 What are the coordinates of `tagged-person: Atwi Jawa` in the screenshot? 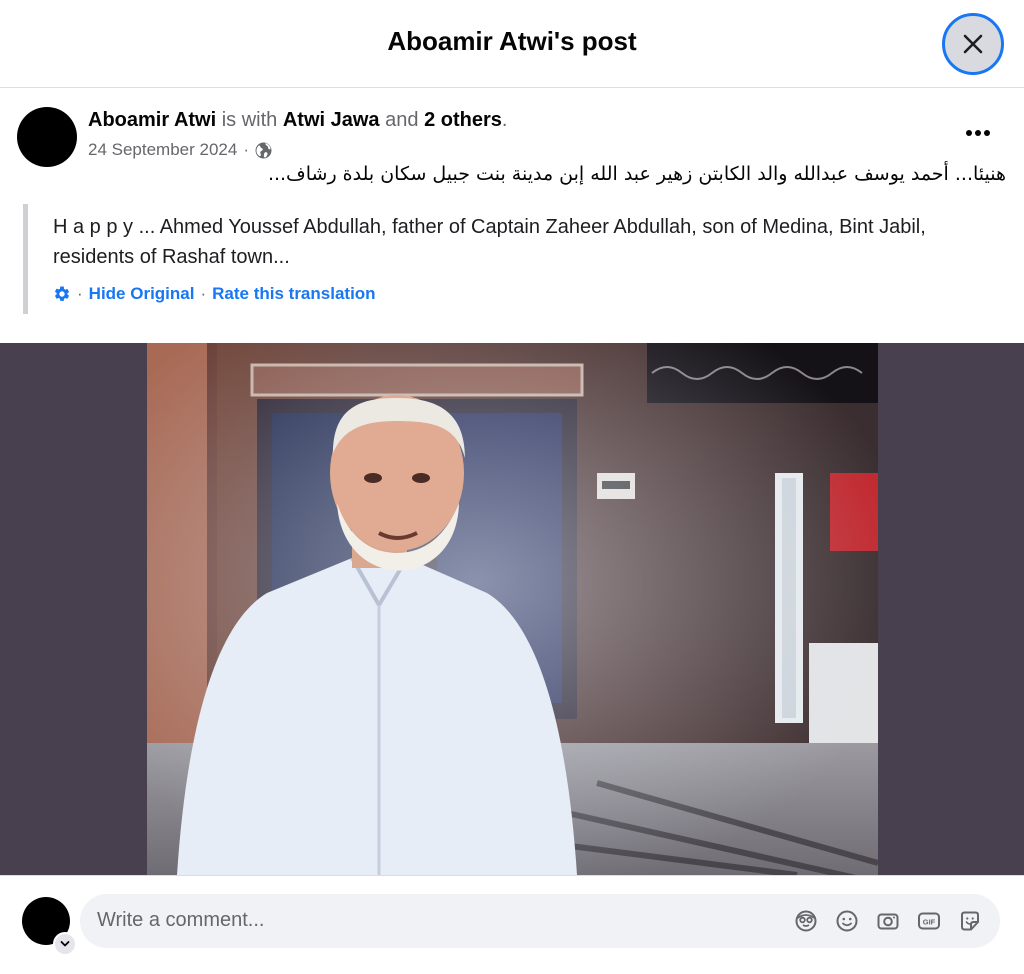 It's located at (331, 120).